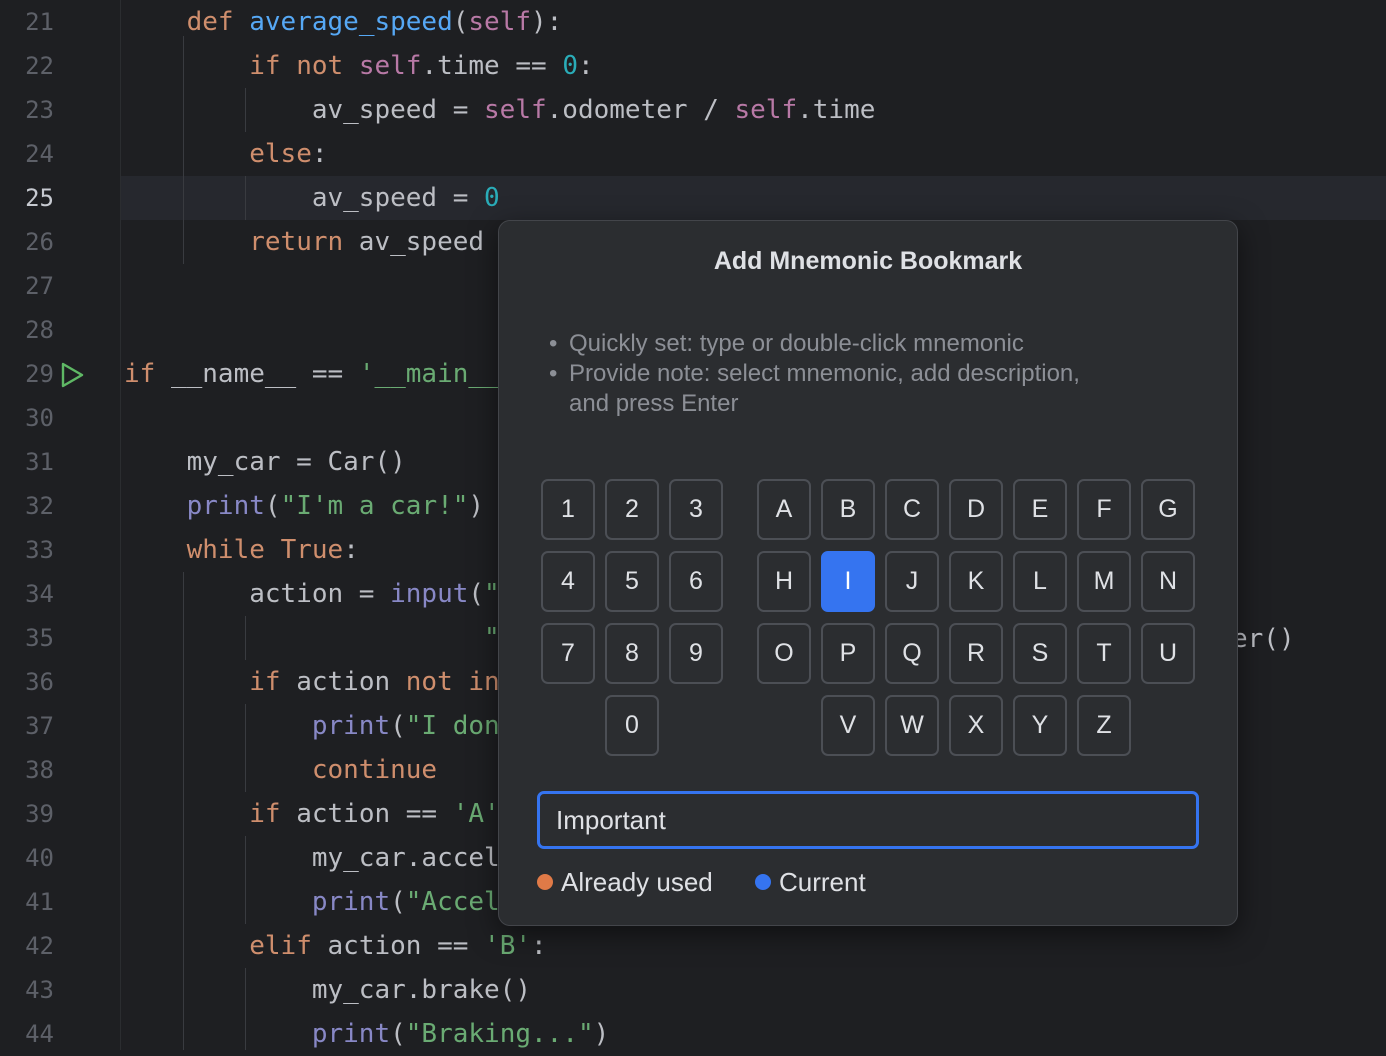 The image size is (1386, 1056). Describe the element at coordinates (343, 682) in the screenshot. I see `code-token: action` at that location.